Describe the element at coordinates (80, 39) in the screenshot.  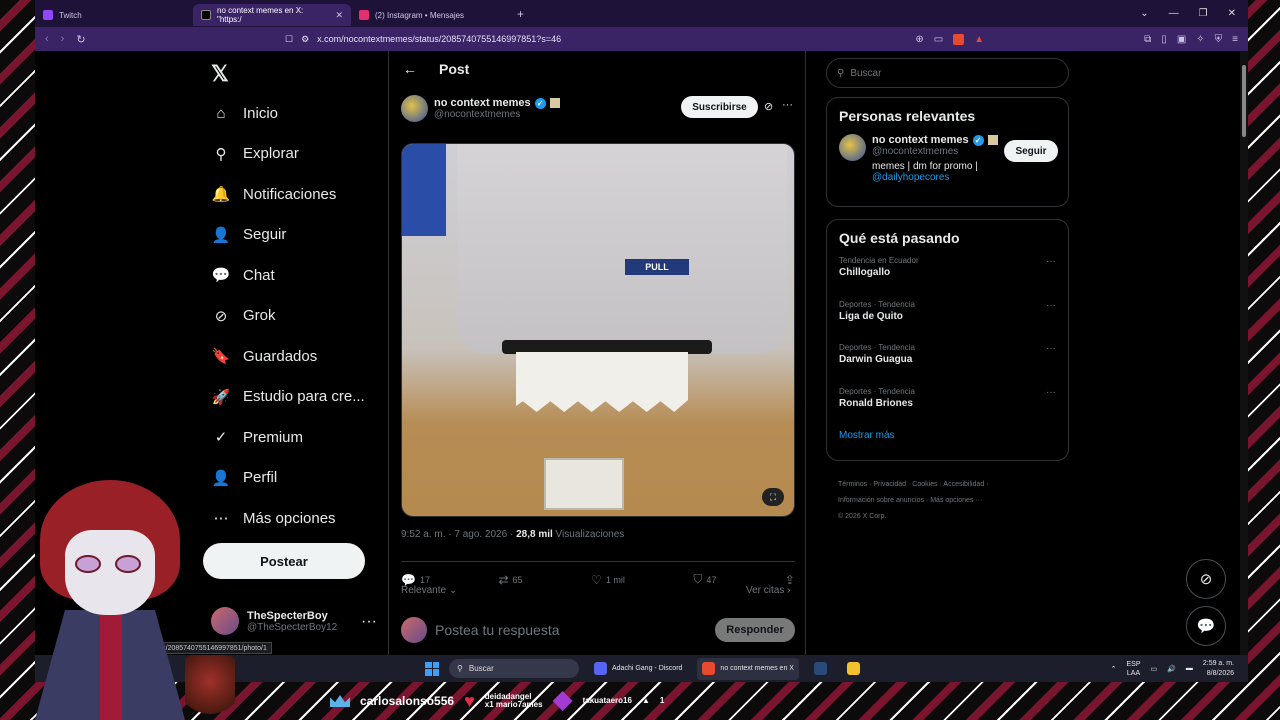
I see `reload-icon: ↻` at that location.